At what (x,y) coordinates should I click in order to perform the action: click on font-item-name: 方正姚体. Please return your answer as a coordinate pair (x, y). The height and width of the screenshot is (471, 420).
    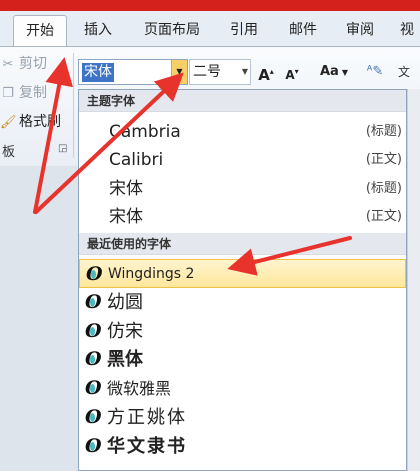
    Looking at the image, I should click on (147, 417).